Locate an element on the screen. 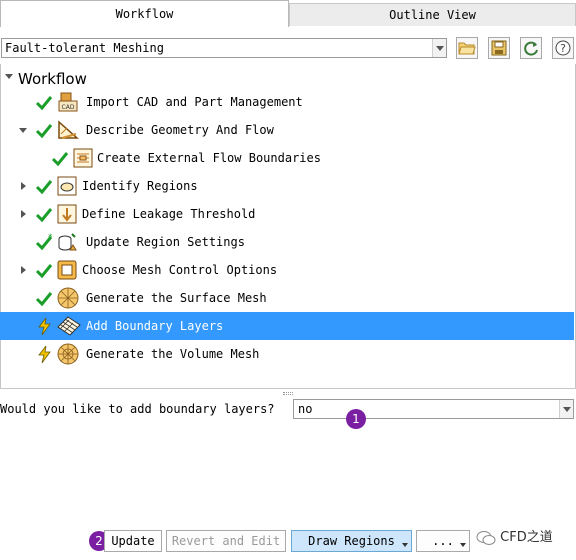 The height and width of the screenshot is (560, 576). tab-bar: Workflow Outline View is located at coordinates (288, 13).